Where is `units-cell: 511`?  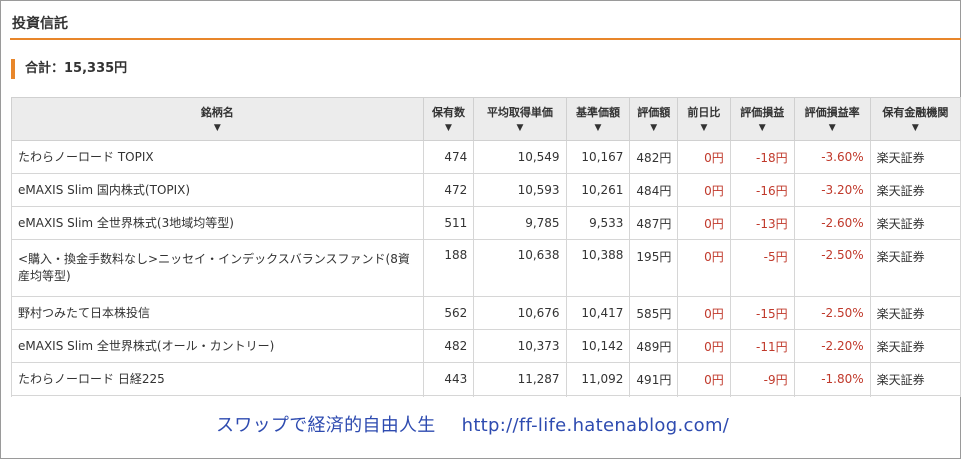 units-cell: 511 is located at coordinates (448, 223).